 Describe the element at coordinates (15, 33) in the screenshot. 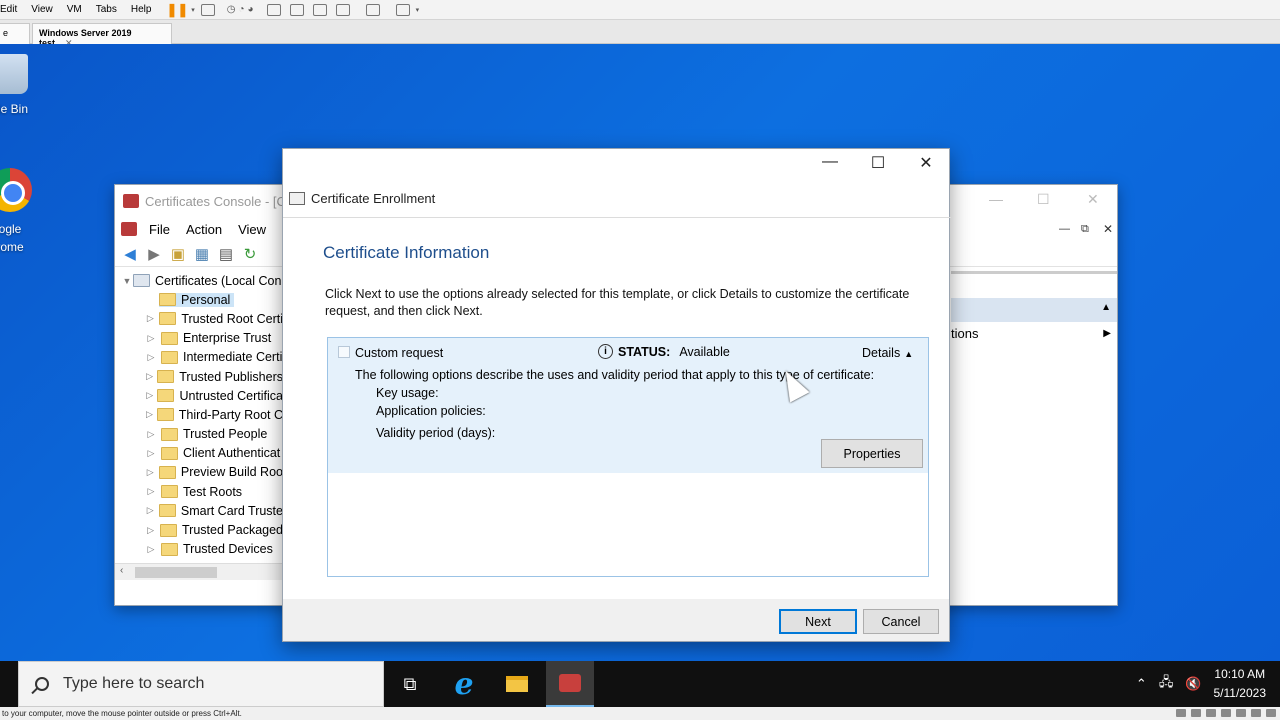

I see `vm-tab-home: e` at that location.